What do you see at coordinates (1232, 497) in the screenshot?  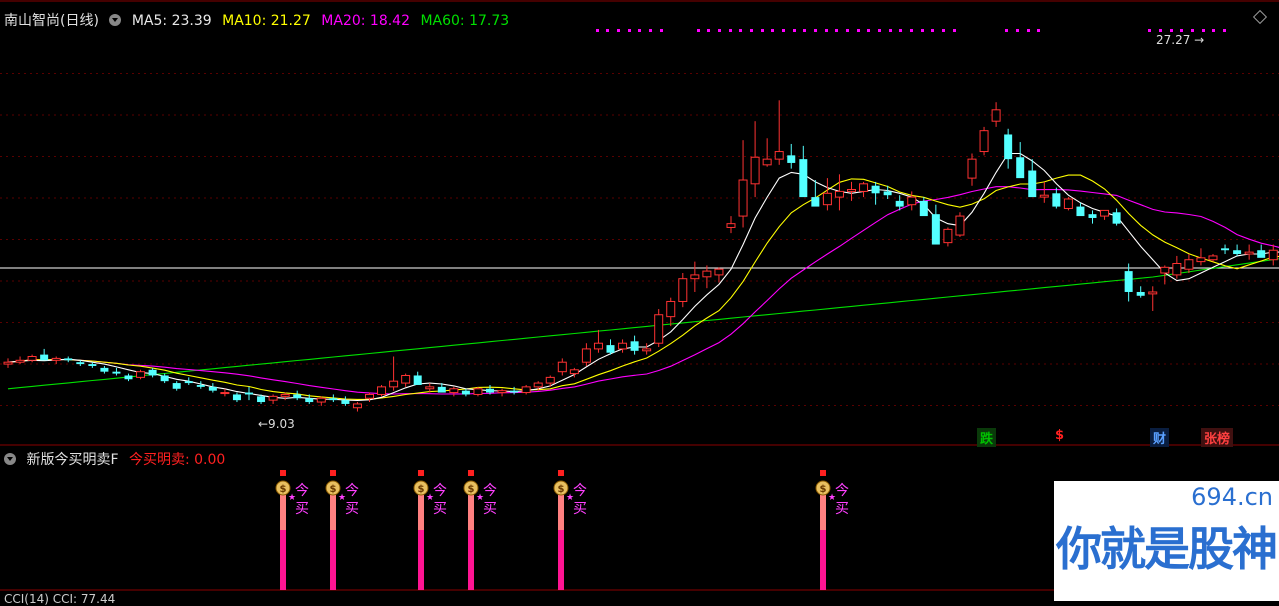 I see `watermark-url: 694.cn` at bounding box center [1232, 497].